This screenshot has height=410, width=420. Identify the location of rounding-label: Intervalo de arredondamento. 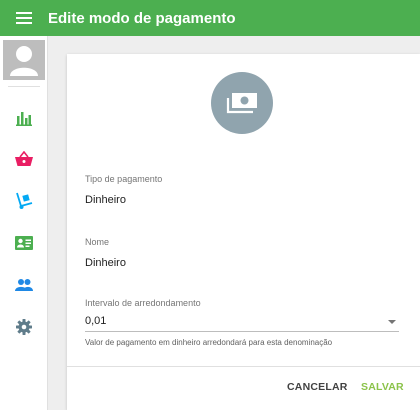
(143, 303).